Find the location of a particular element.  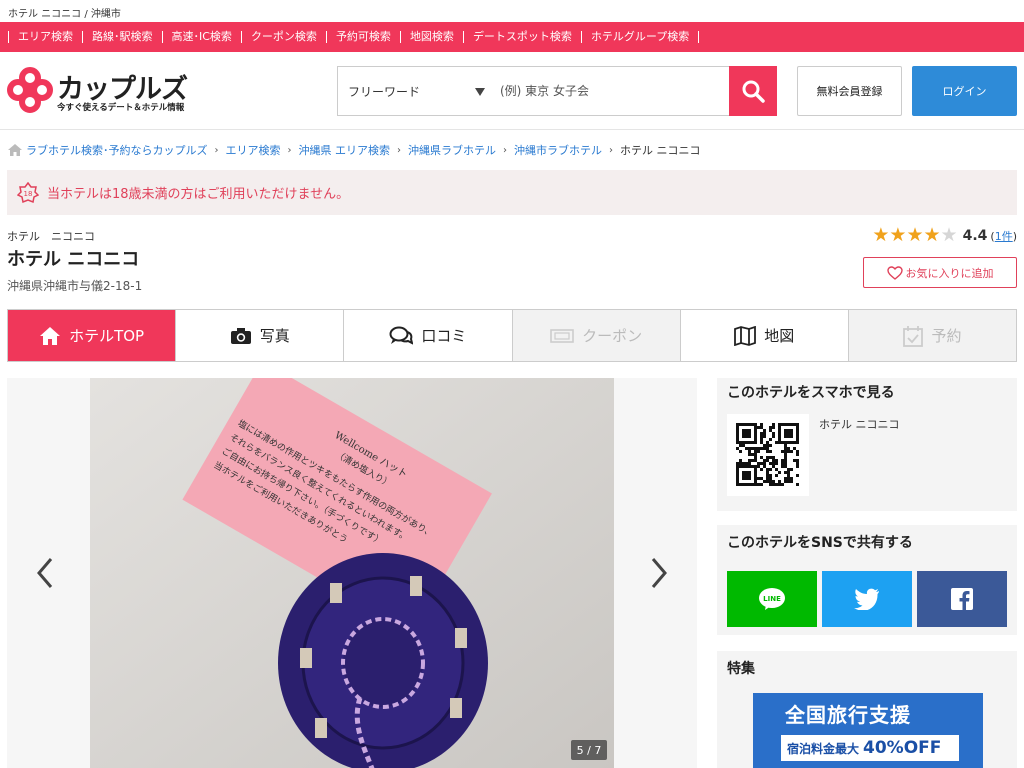

rating-value: 4.4 is located at coordinates (975, 235).